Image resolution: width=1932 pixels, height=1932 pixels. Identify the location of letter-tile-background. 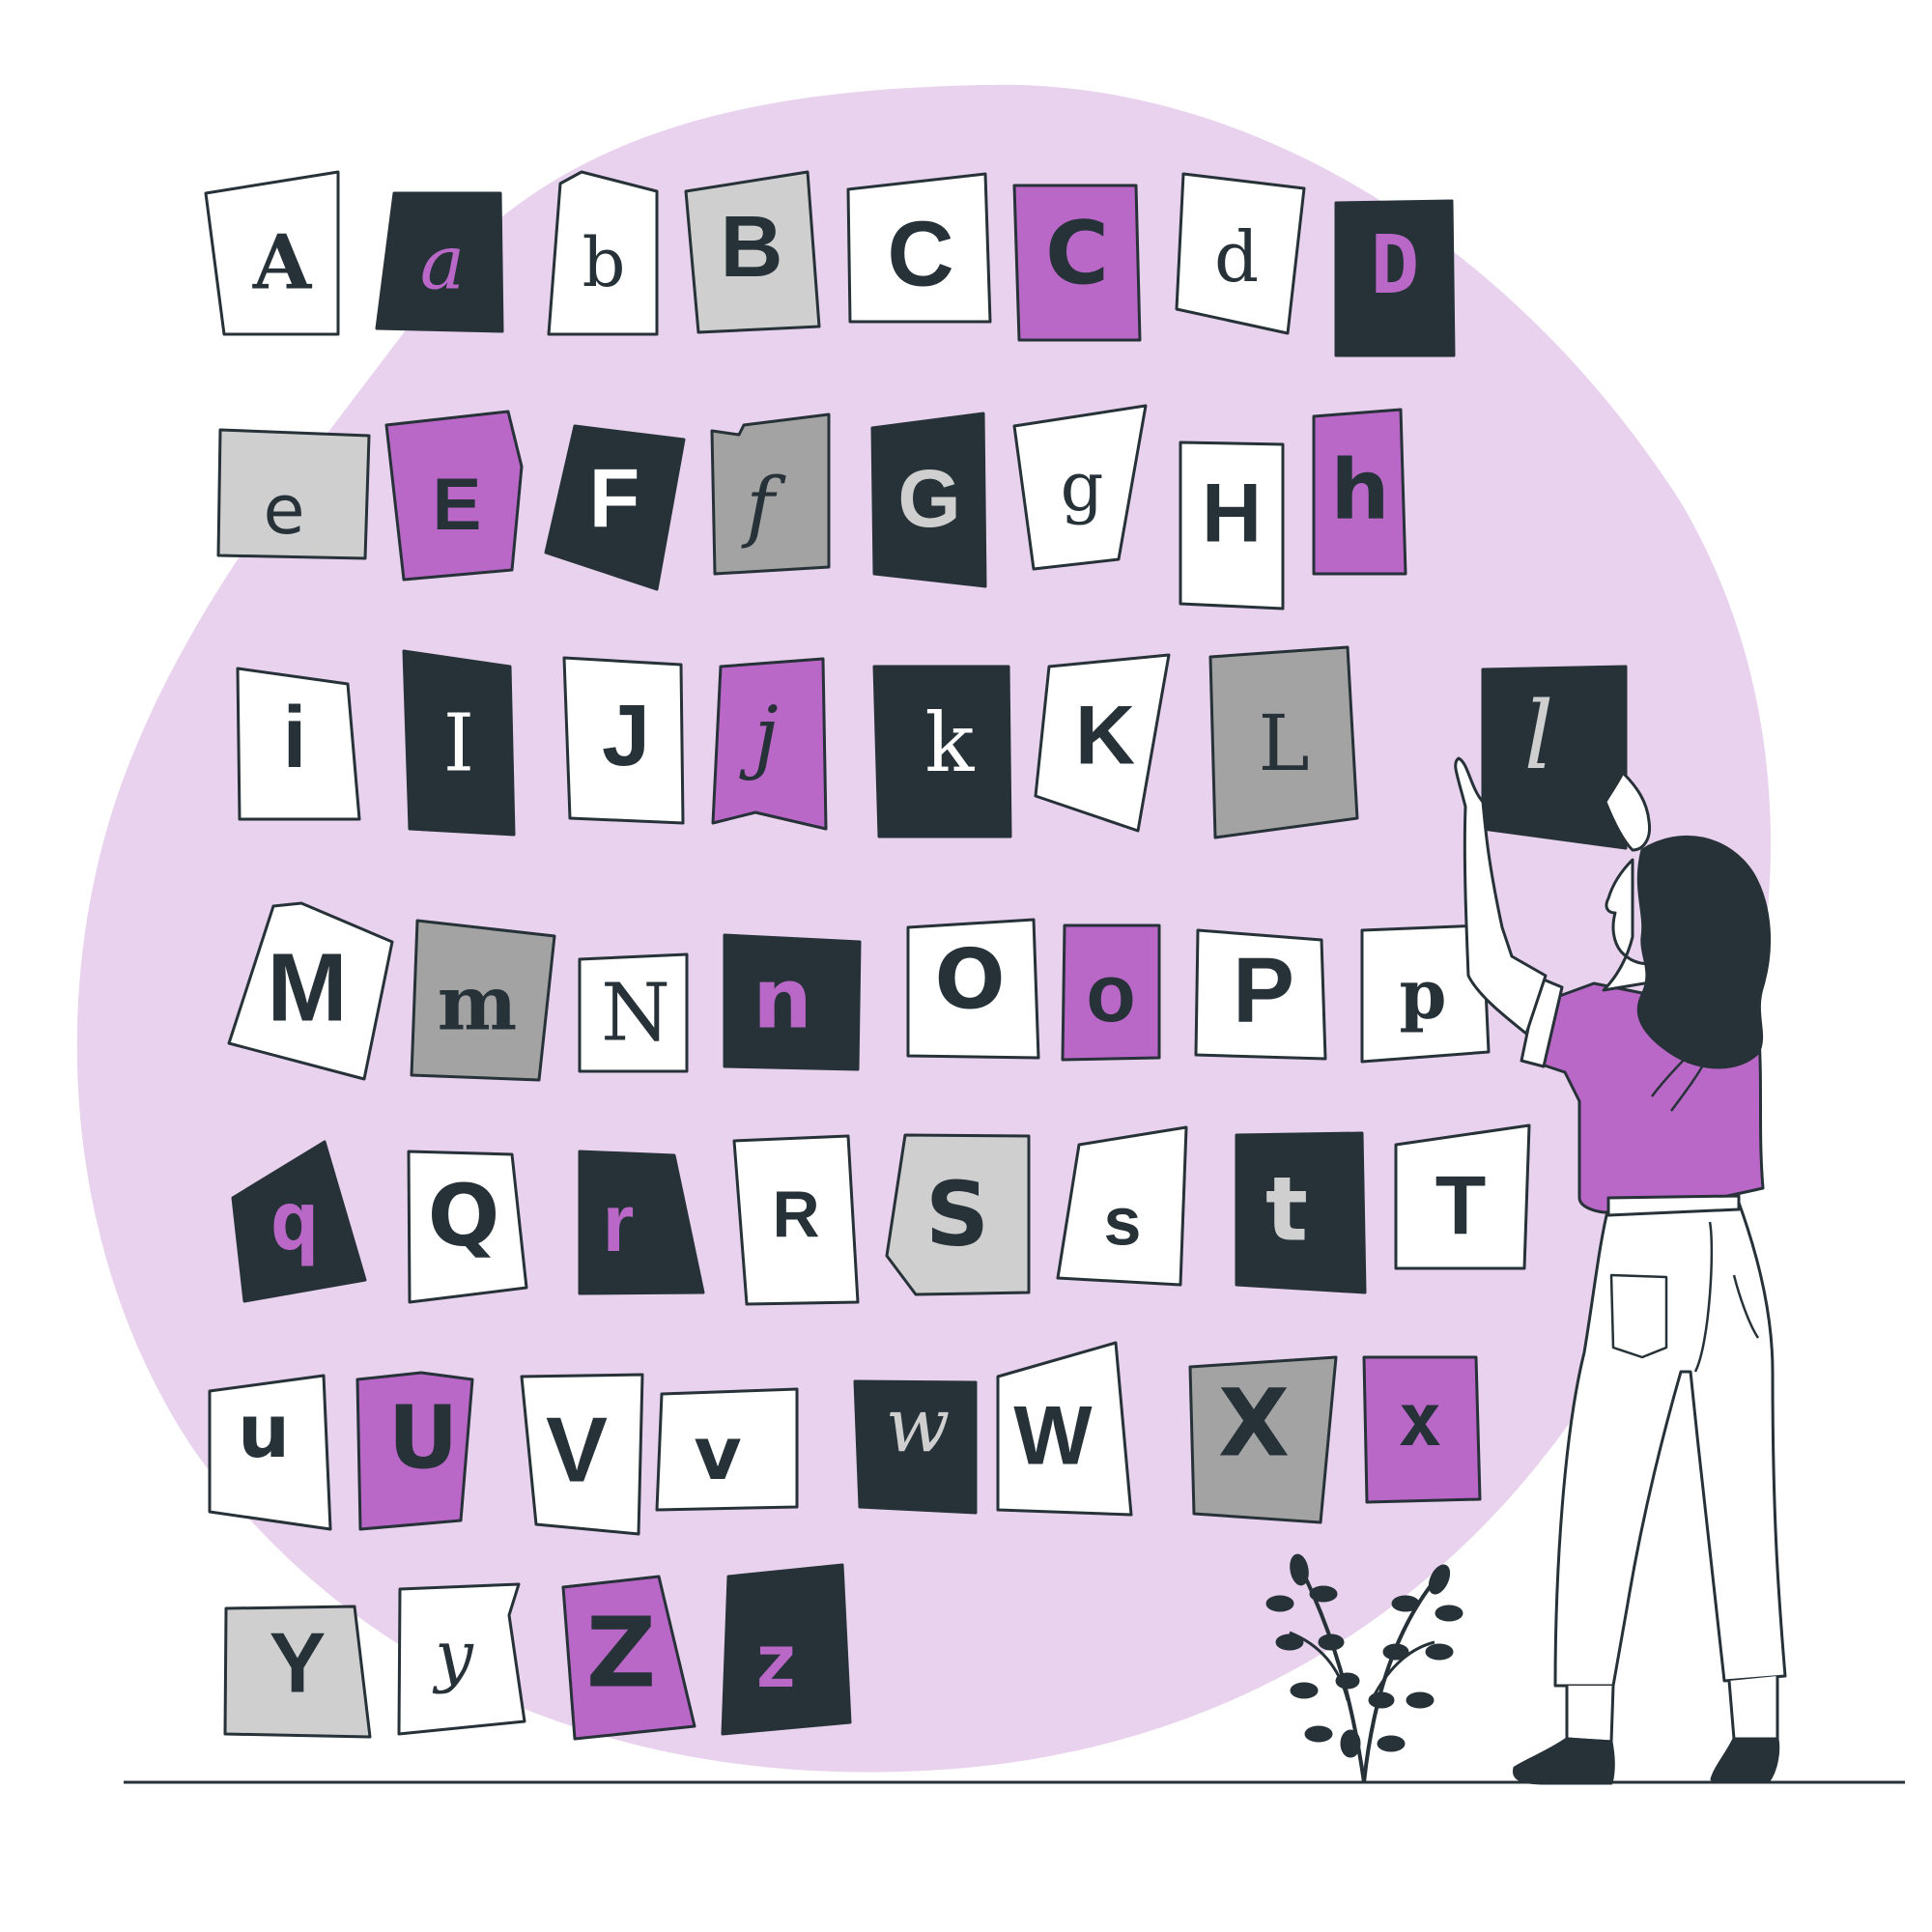
(1554, 757).